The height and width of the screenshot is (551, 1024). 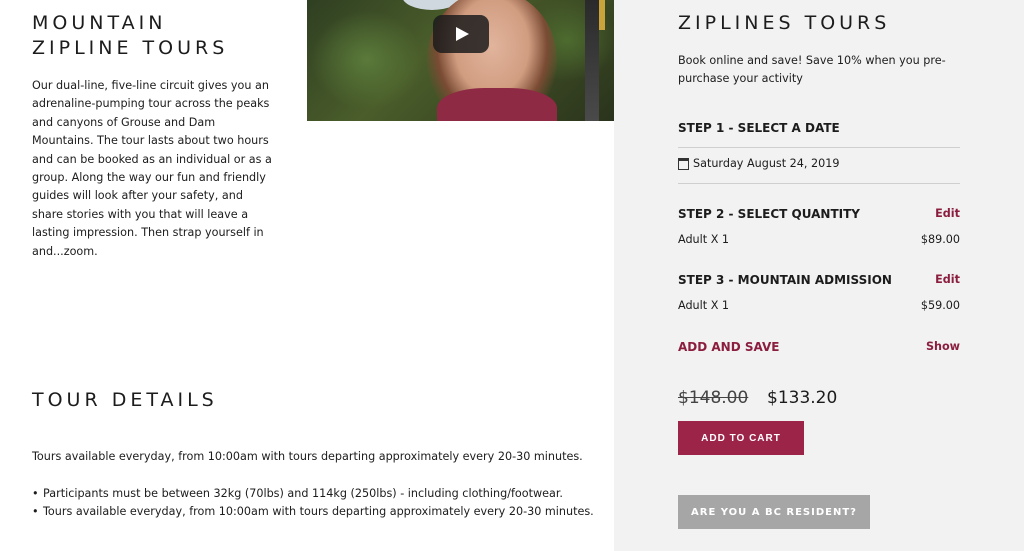 What do you see at coordinates (602, 15) in the screenshot?
I see `video-thumbnail-rope` at bounding box center [602, 15].